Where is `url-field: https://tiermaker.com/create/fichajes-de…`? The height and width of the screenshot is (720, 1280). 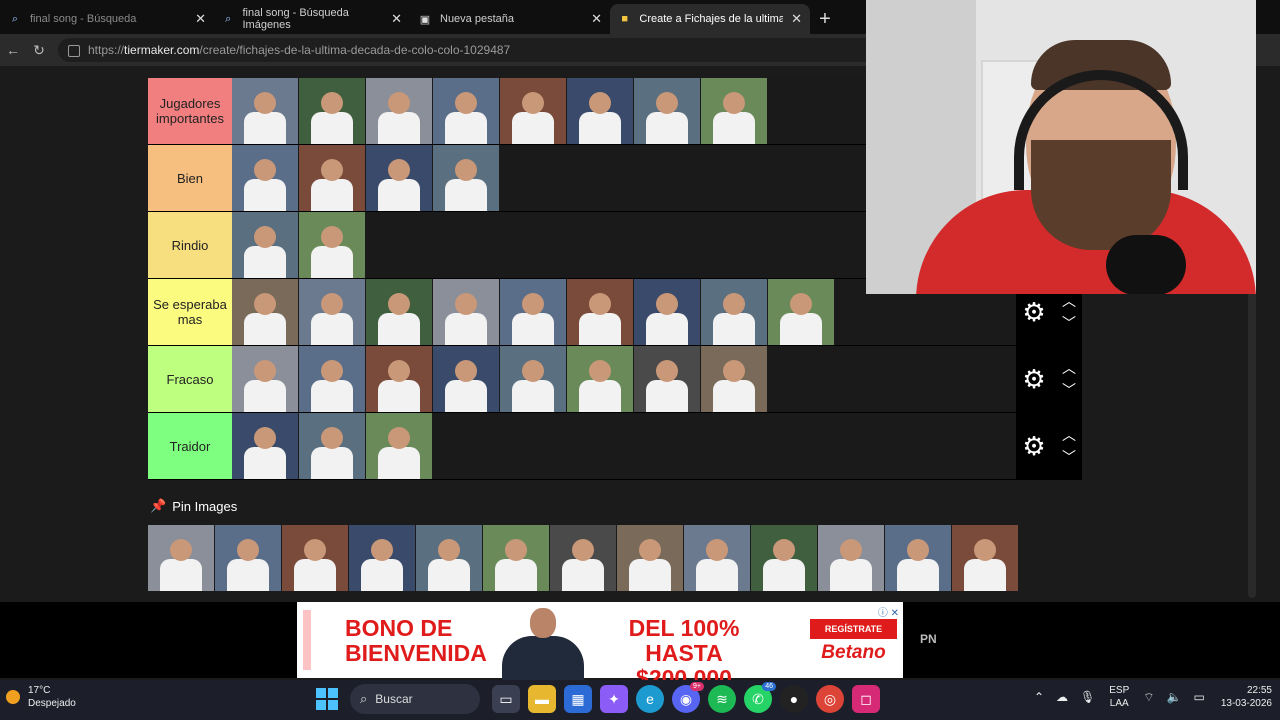
url-field: https://tiermaker.com/create/fichajes-de… is located at coordinates (468, 50).